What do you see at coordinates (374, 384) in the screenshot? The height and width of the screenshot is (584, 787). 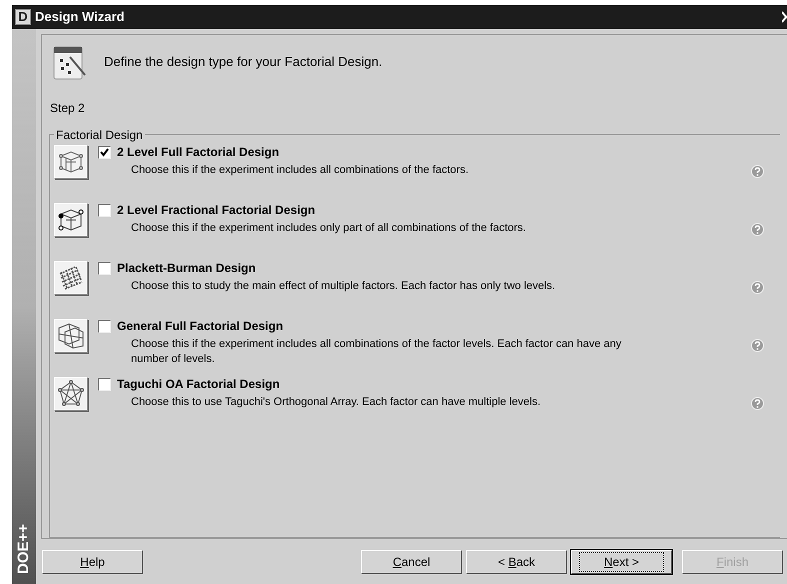 I see `option-title: Taguchi OA Factorial Design` at bounding box center [374, 384].